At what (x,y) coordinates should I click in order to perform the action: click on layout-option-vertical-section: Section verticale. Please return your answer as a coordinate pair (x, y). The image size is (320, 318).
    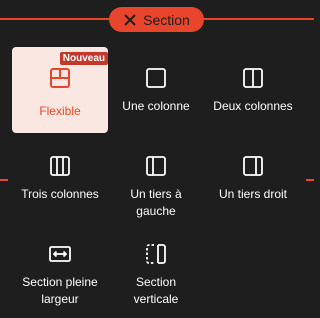
    Looking at the image, I should click on (156, 266).